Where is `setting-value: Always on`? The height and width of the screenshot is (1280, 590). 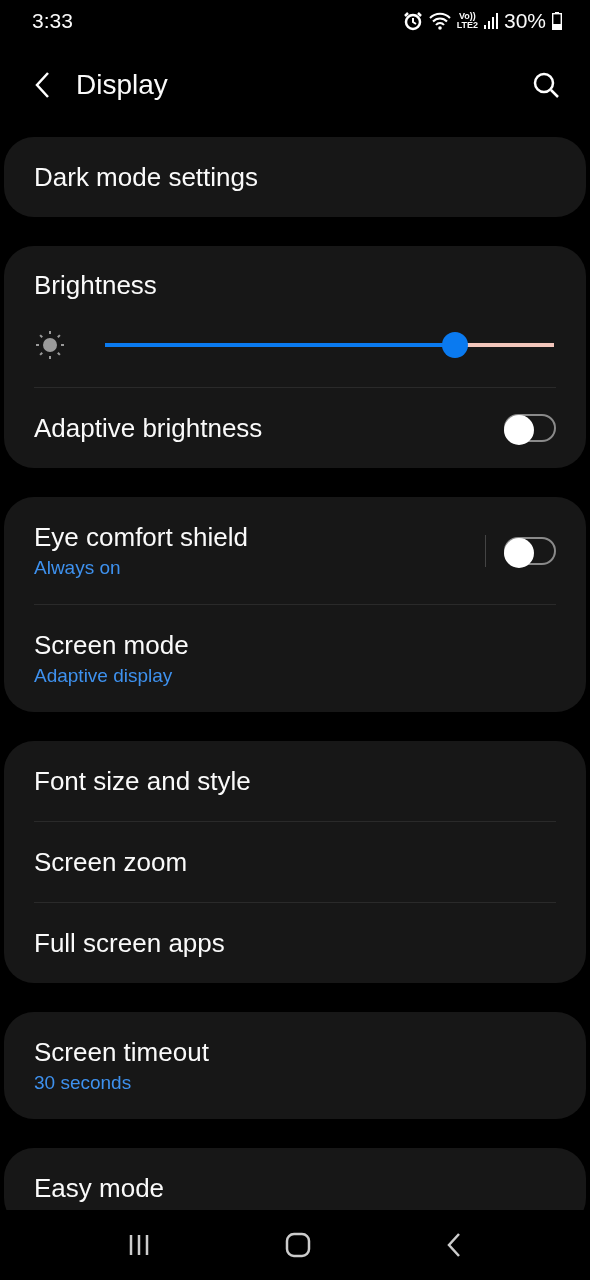 setting-value: Always on is located at coordinates (78, 568).